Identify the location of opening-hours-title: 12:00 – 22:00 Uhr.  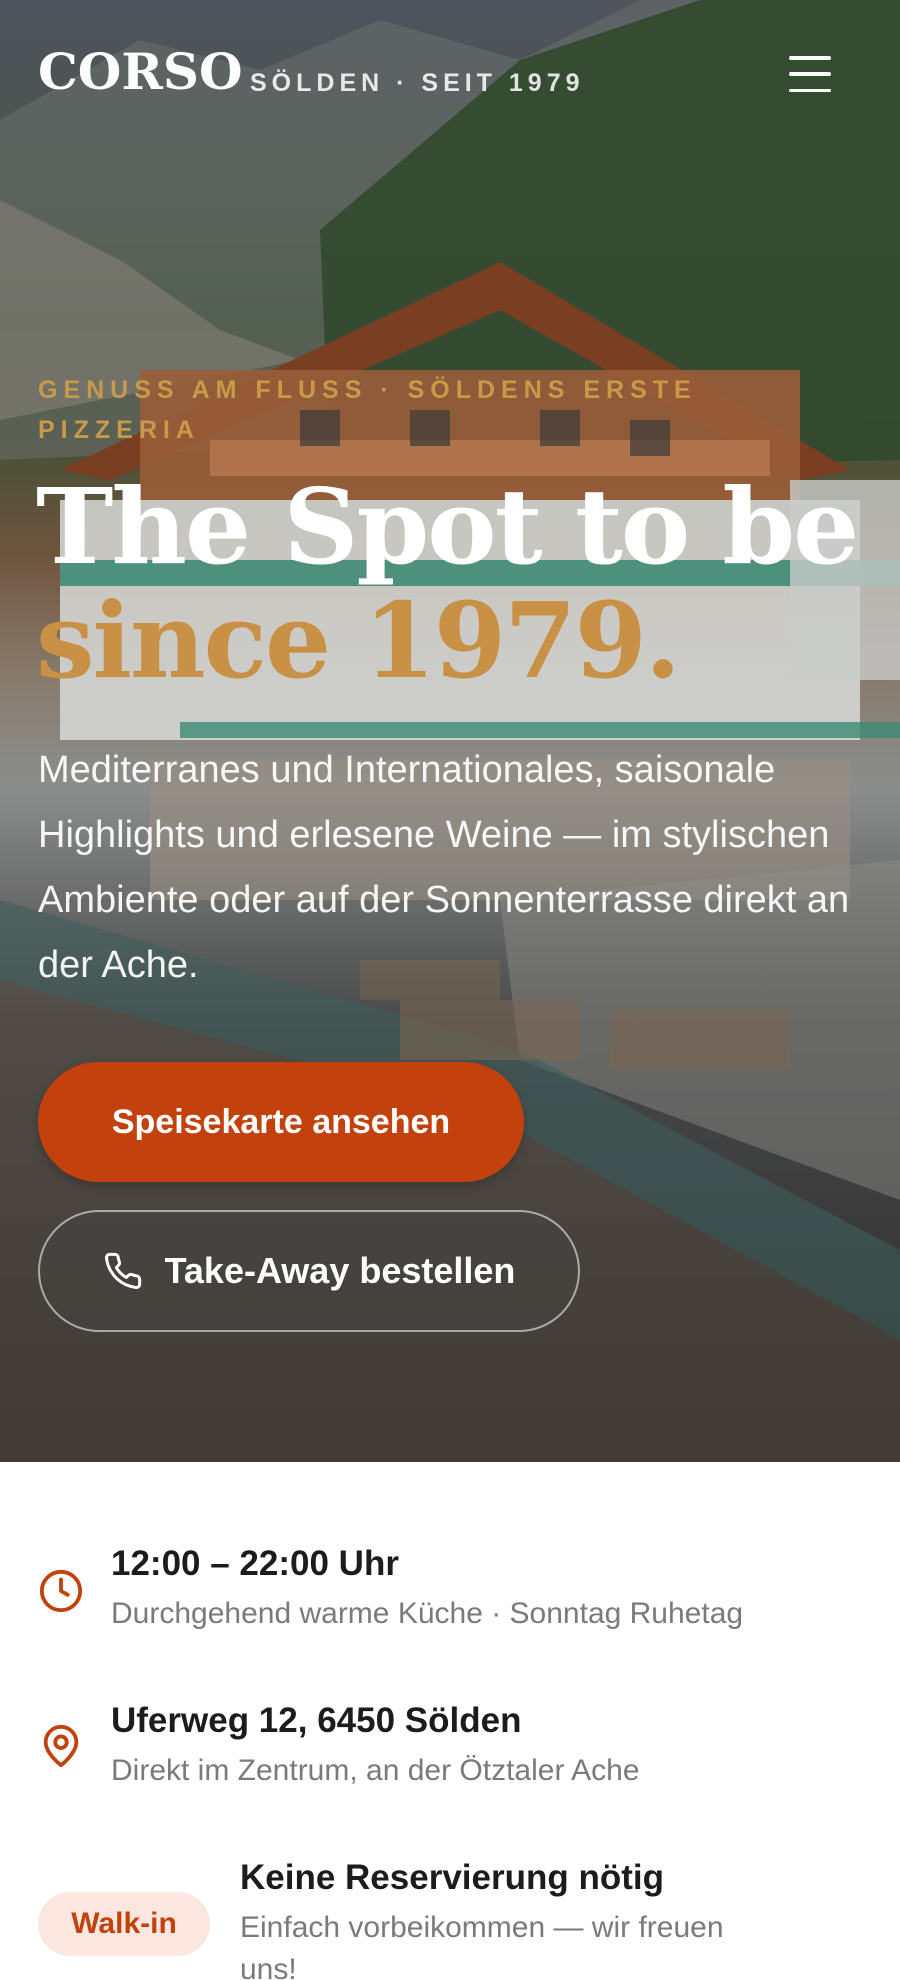
(255, 1563).